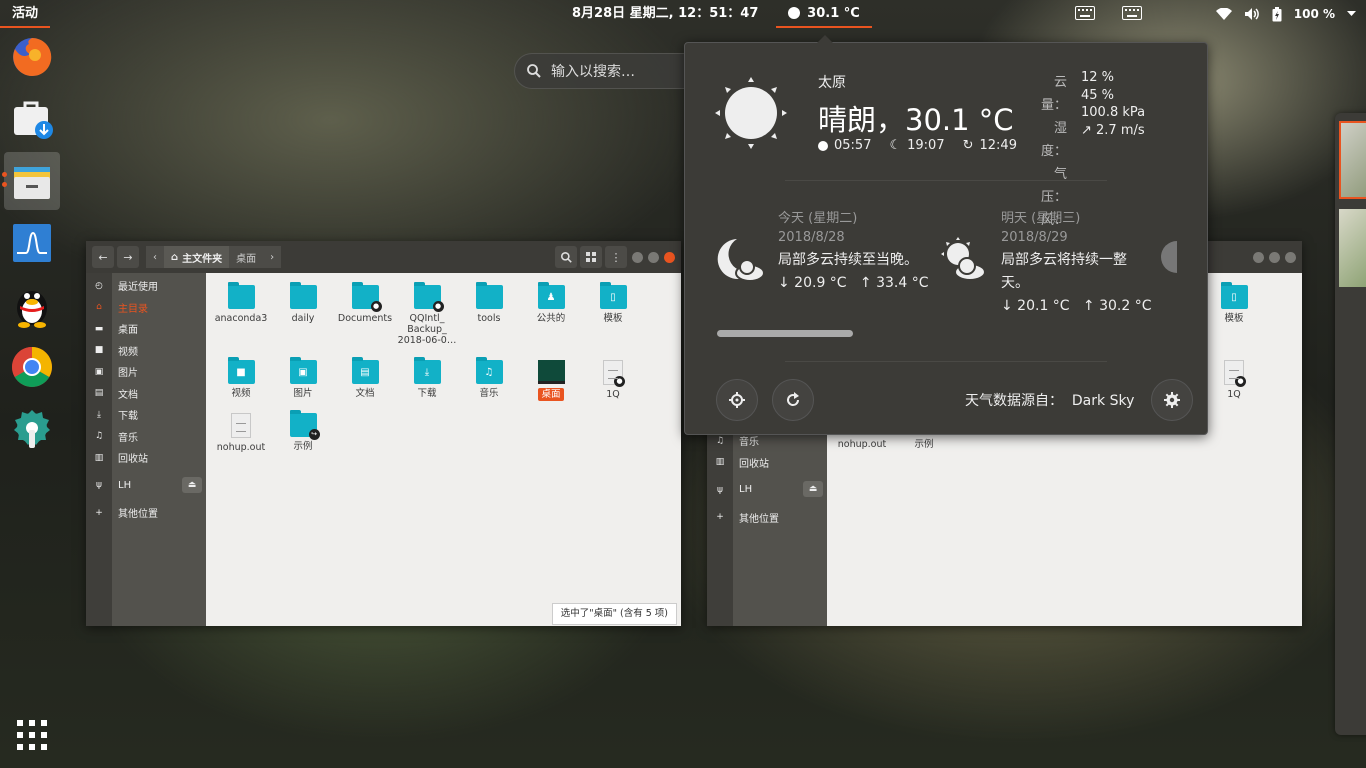 Image resolution: width=1366 pixels, height=768 pixels. What do you see at coordinates (146, 286) in the screenshot?
I see `sidebar-item-recent: ◴ 最近使用` at bounding box center [146, 286].